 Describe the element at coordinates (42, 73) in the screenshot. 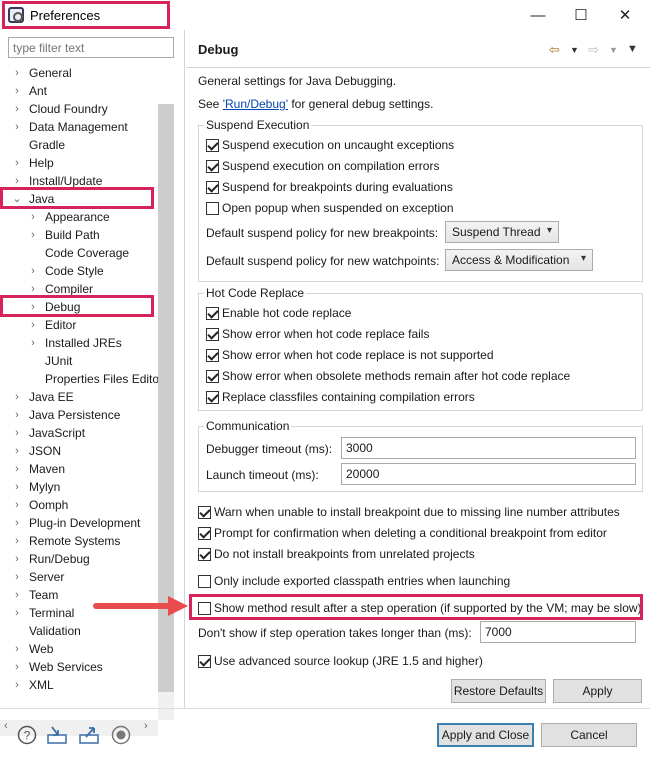

I see `tree-item: › General` at that location.